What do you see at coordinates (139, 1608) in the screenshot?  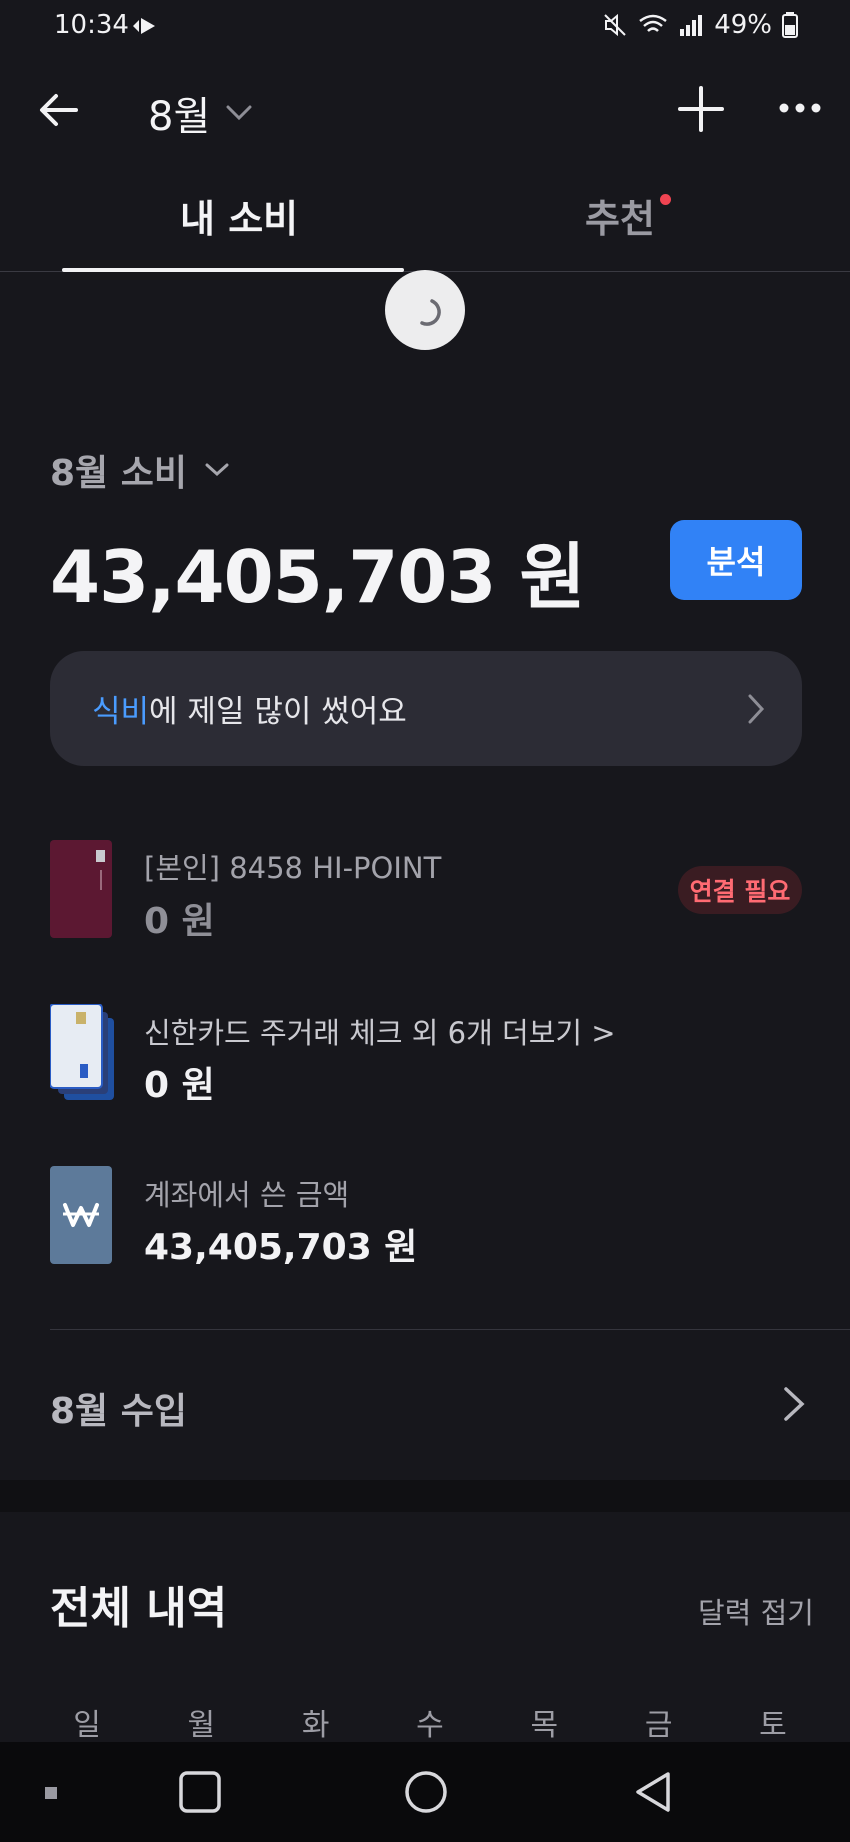 I see `history-title: 전체 내역` at bounding box center [139, 1608].